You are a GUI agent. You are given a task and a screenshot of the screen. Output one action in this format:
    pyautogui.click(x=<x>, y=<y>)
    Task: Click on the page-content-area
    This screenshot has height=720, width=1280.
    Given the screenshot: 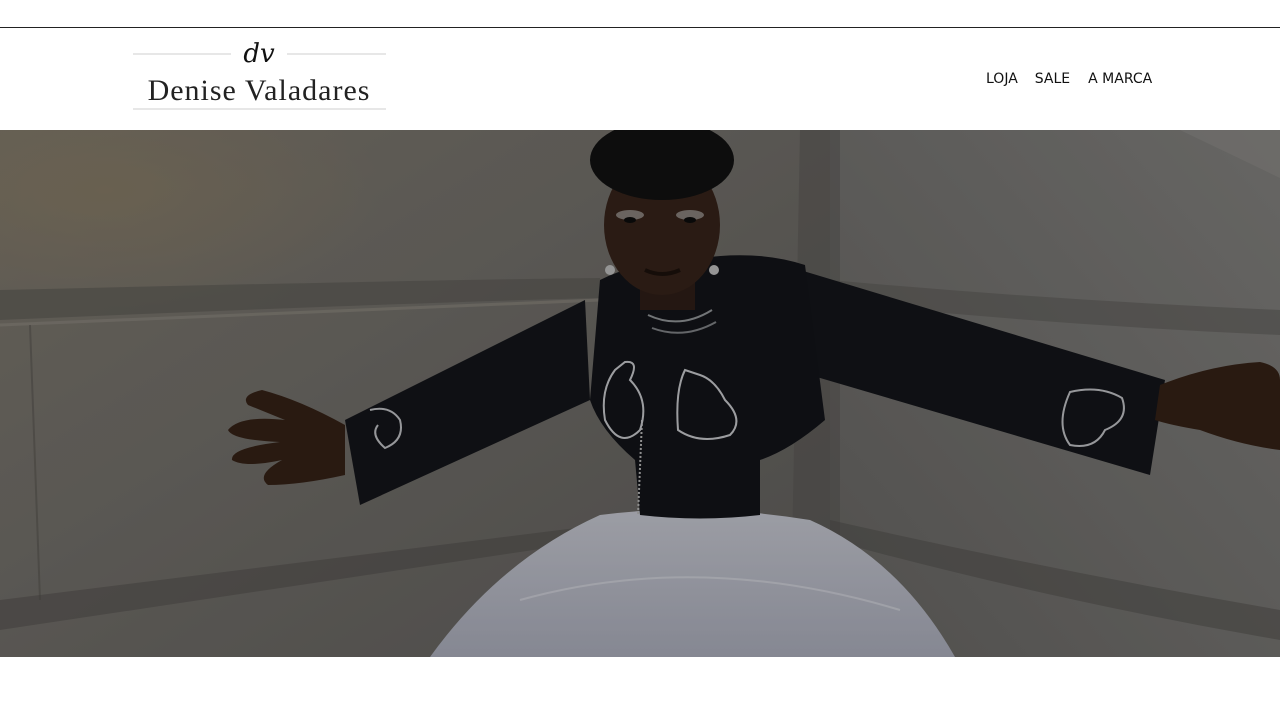 What is the action you would take?
    pyautogui.click(x=640, y=688)
    